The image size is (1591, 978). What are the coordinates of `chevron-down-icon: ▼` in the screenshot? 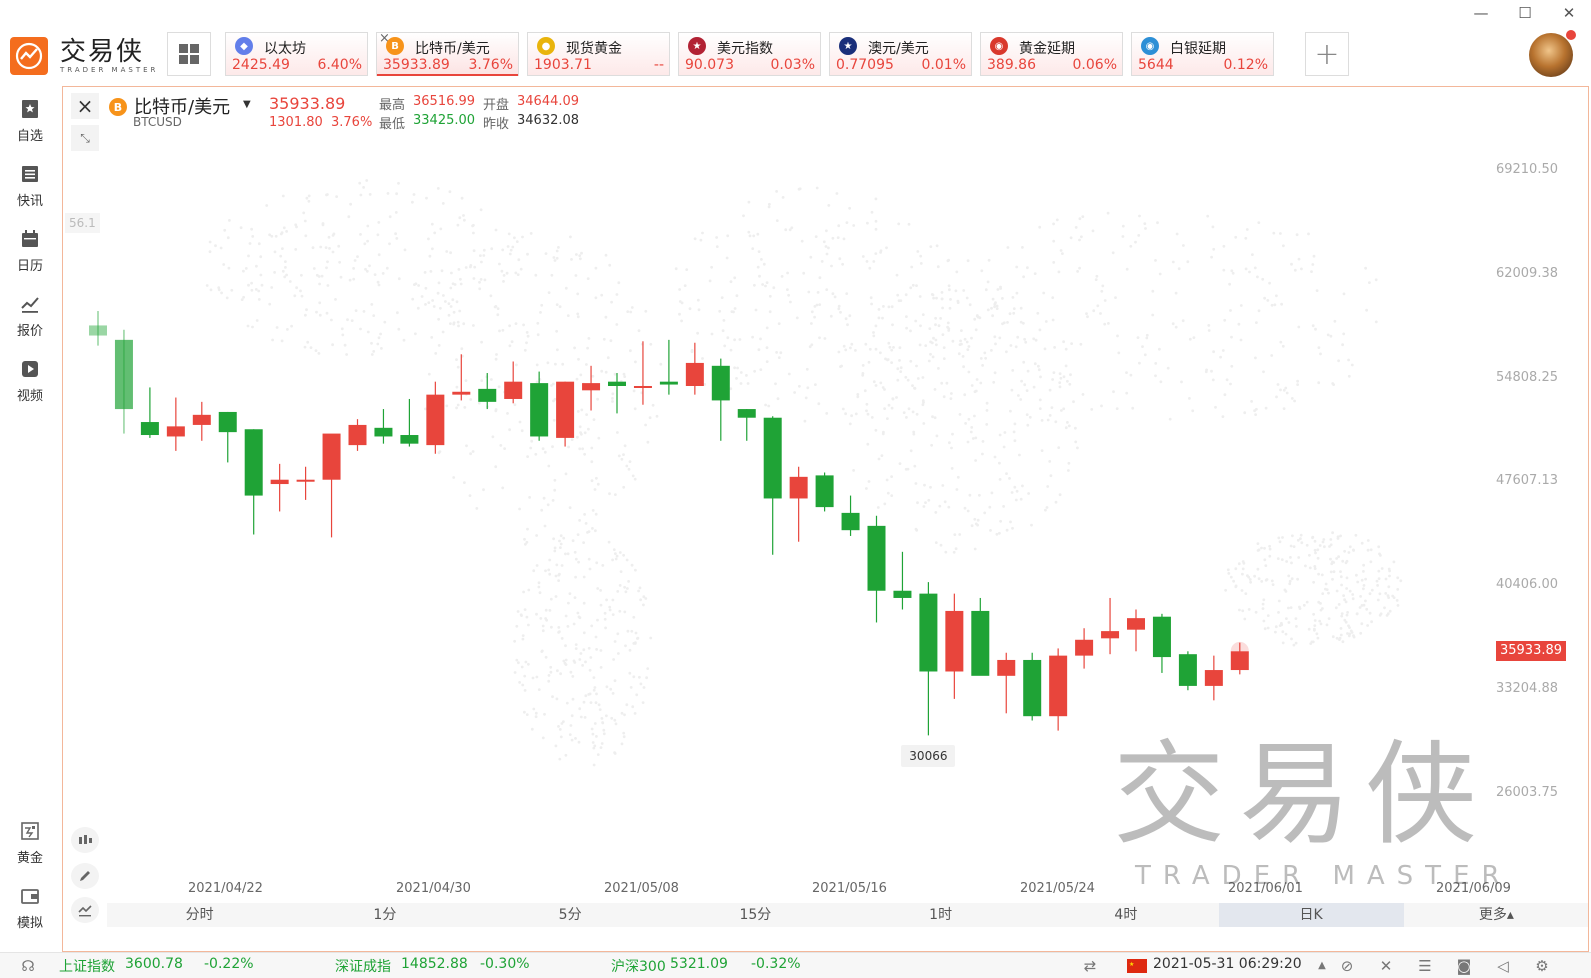 It's located at (247, 104).